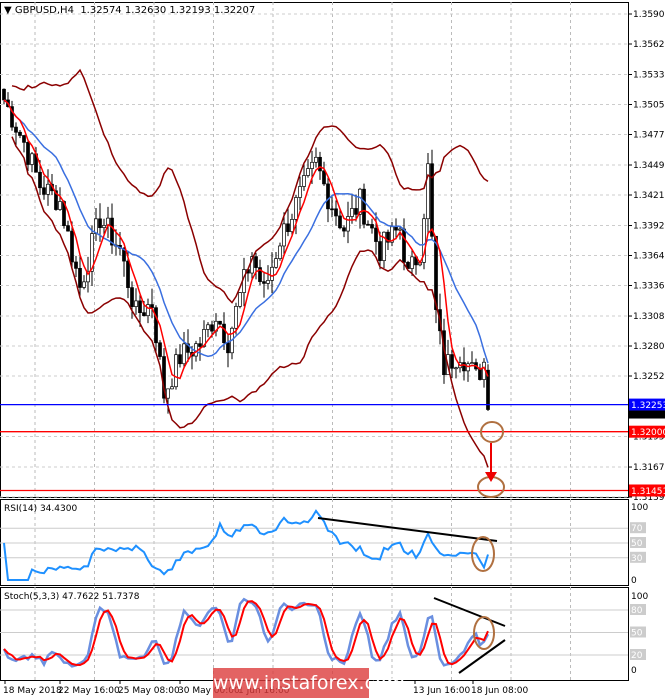 This screenshot has height=698, width=665. Describe the element at coordinates (246, 545) in the screenshot. I see `rsi-line` at that location.